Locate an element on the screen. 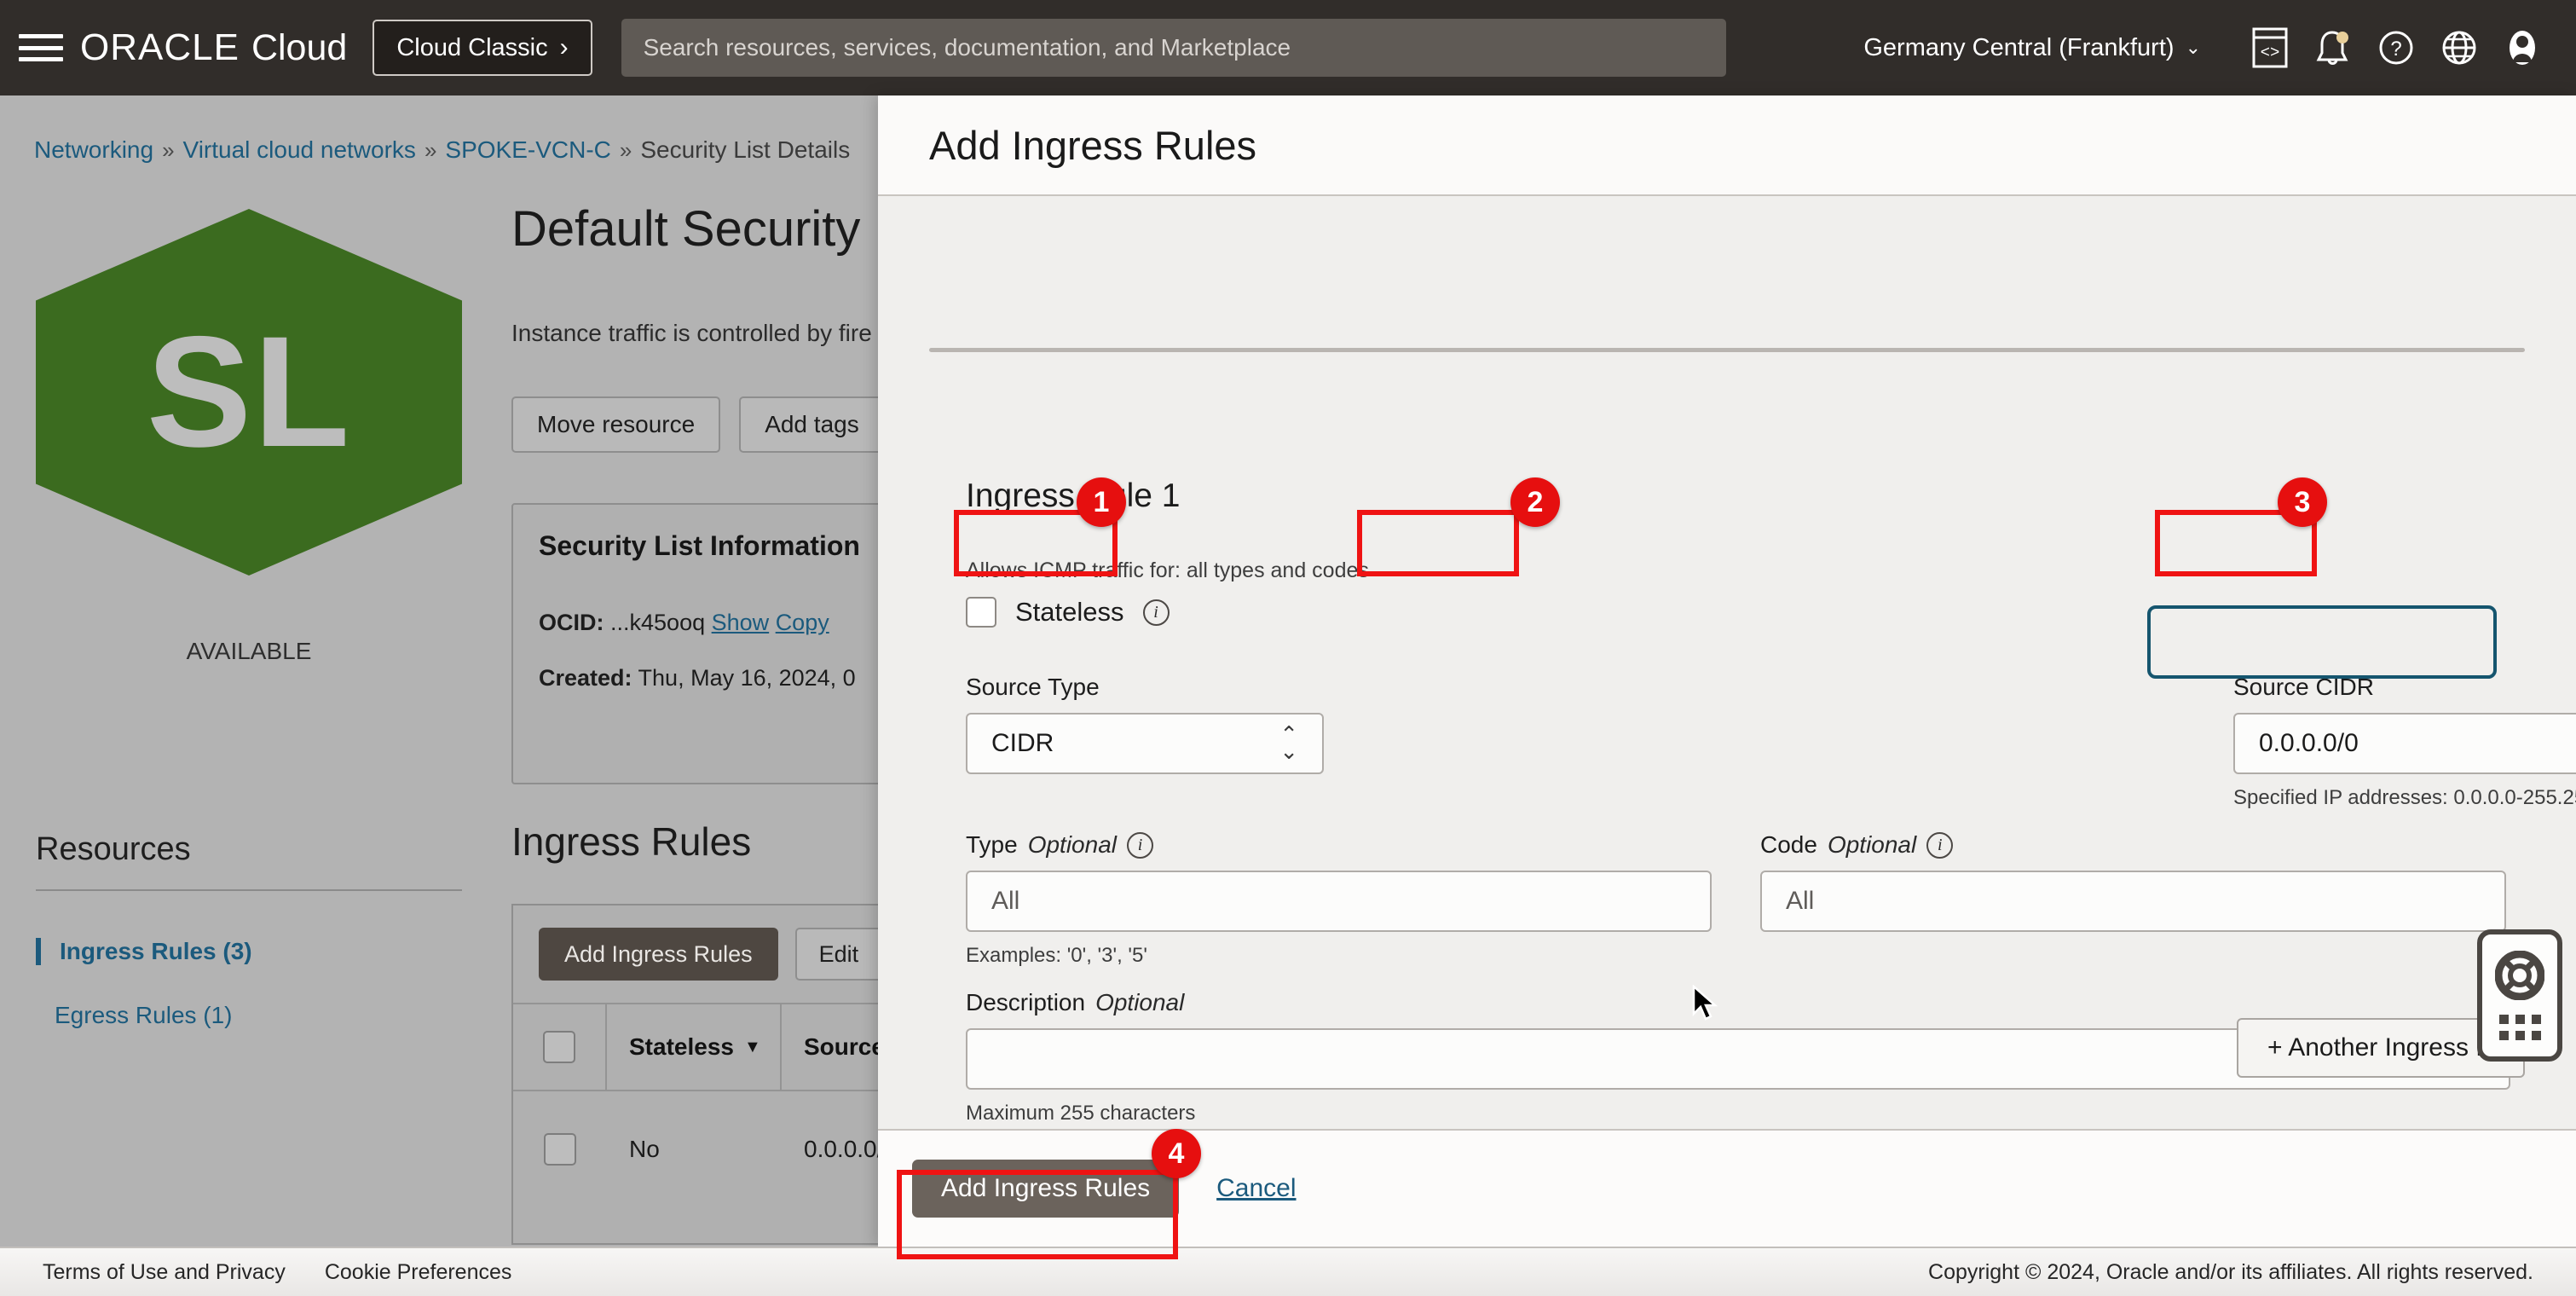 The image size is (2576, 1296). panel-footer: Add Ingress Rules Cancel is located at coordinates (1727, 1188).